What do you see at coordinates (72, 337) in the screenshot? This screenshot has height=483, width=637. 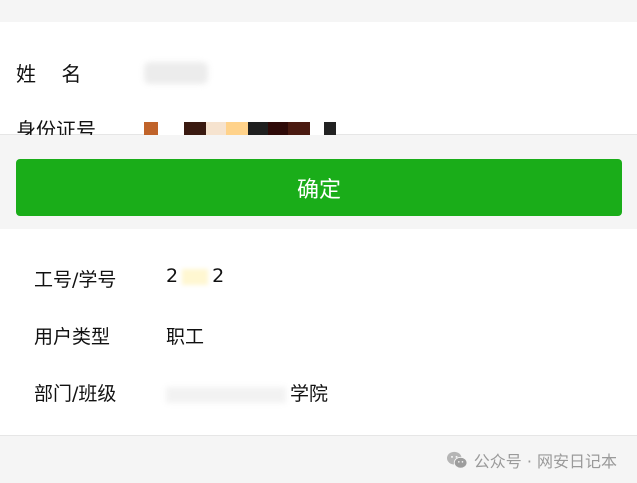 I see `user-type-label: 用户类型` at bounding box center [72, 337].